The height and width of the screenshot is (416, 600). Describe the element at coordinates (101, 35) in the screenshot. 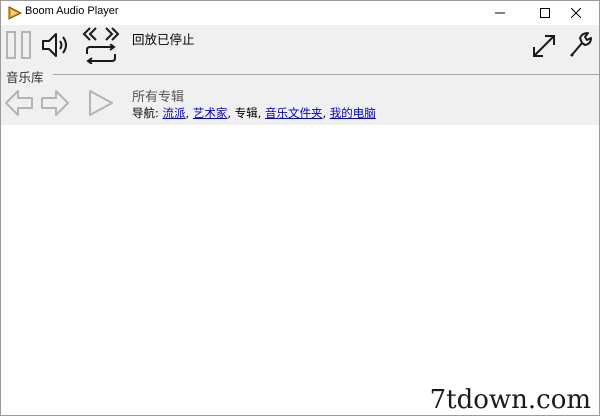

I see `previous-next-icon` at that location.